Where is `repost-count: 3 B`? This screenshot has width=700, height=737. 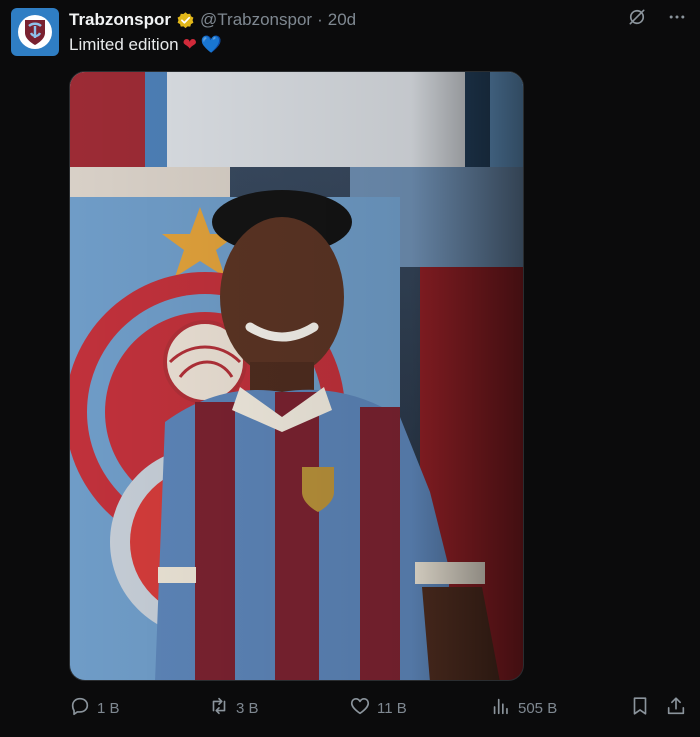 repost-count: 3 B is located at coordinates (247, 708).